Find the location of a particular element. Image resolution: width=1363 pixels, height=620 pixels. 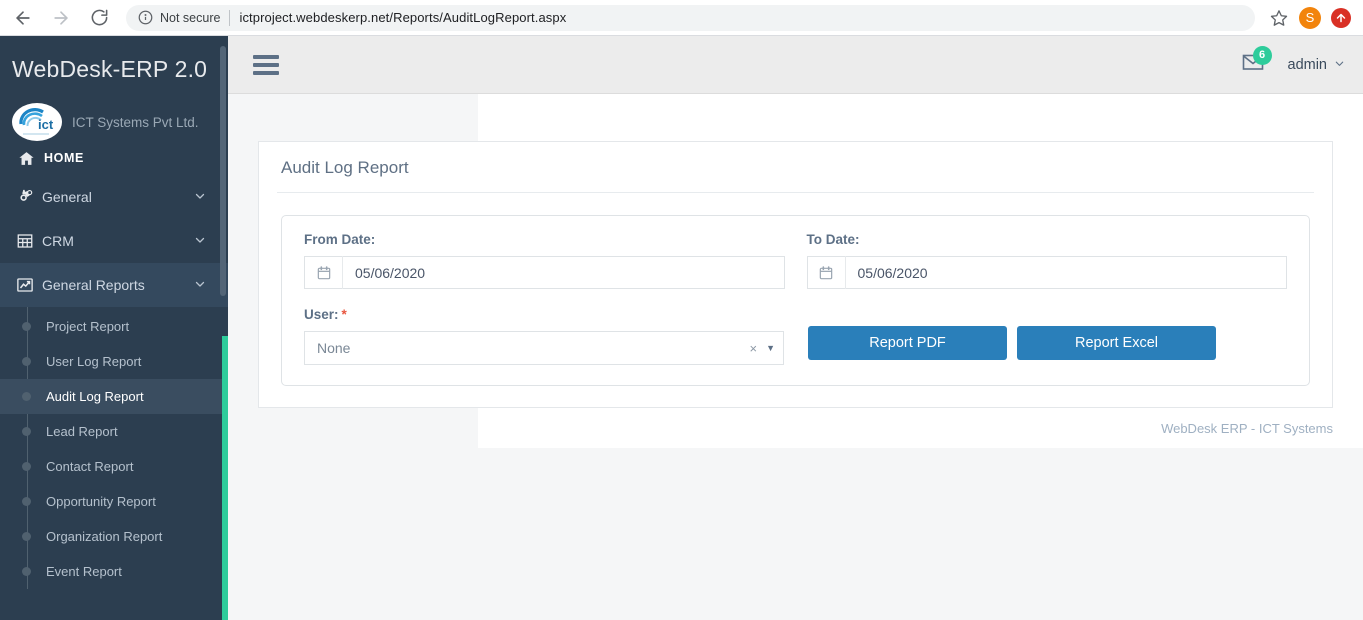

sidebar-item-general: General is located at coordinates (114, 197).